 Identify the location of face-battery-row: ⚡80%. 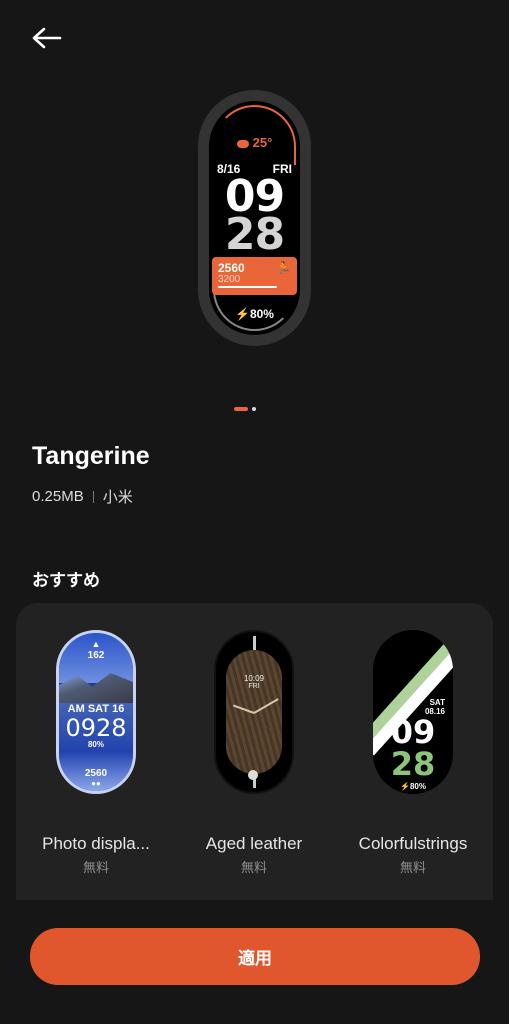
(413, 786).